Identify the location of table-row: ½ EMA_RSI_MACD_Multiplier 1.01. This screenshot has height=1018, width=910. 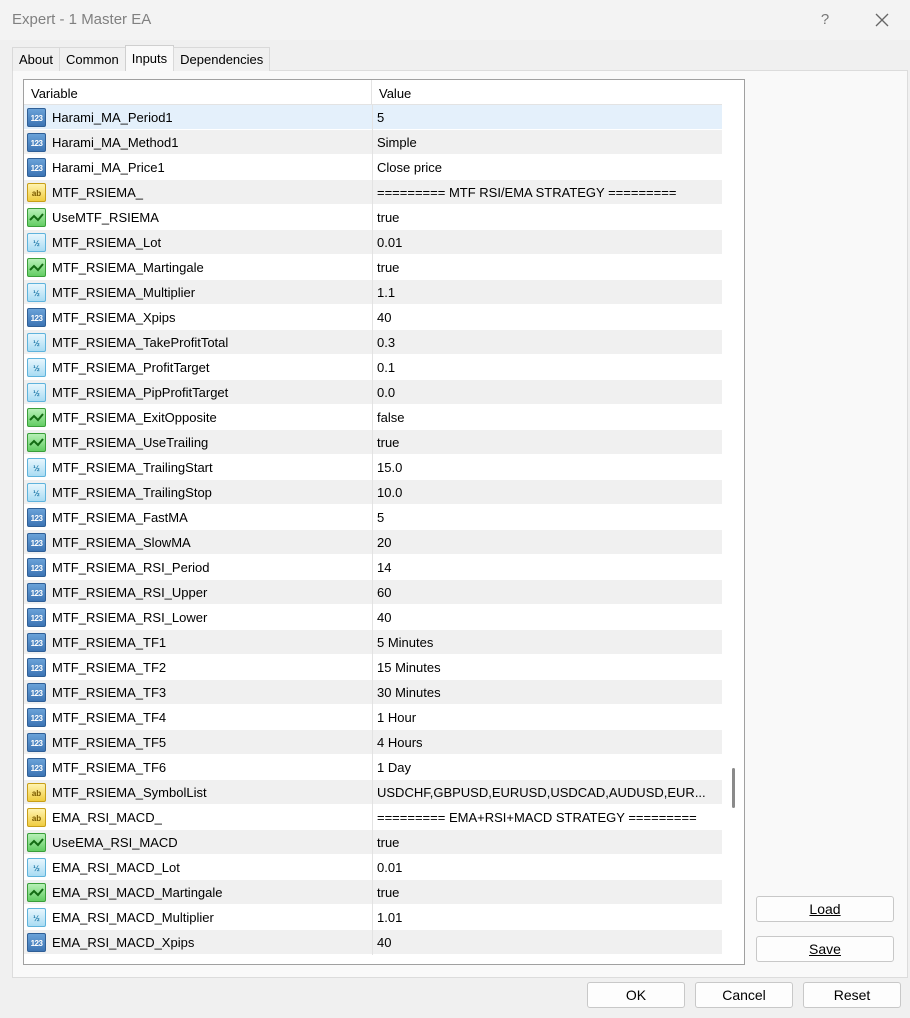
(373, 917).